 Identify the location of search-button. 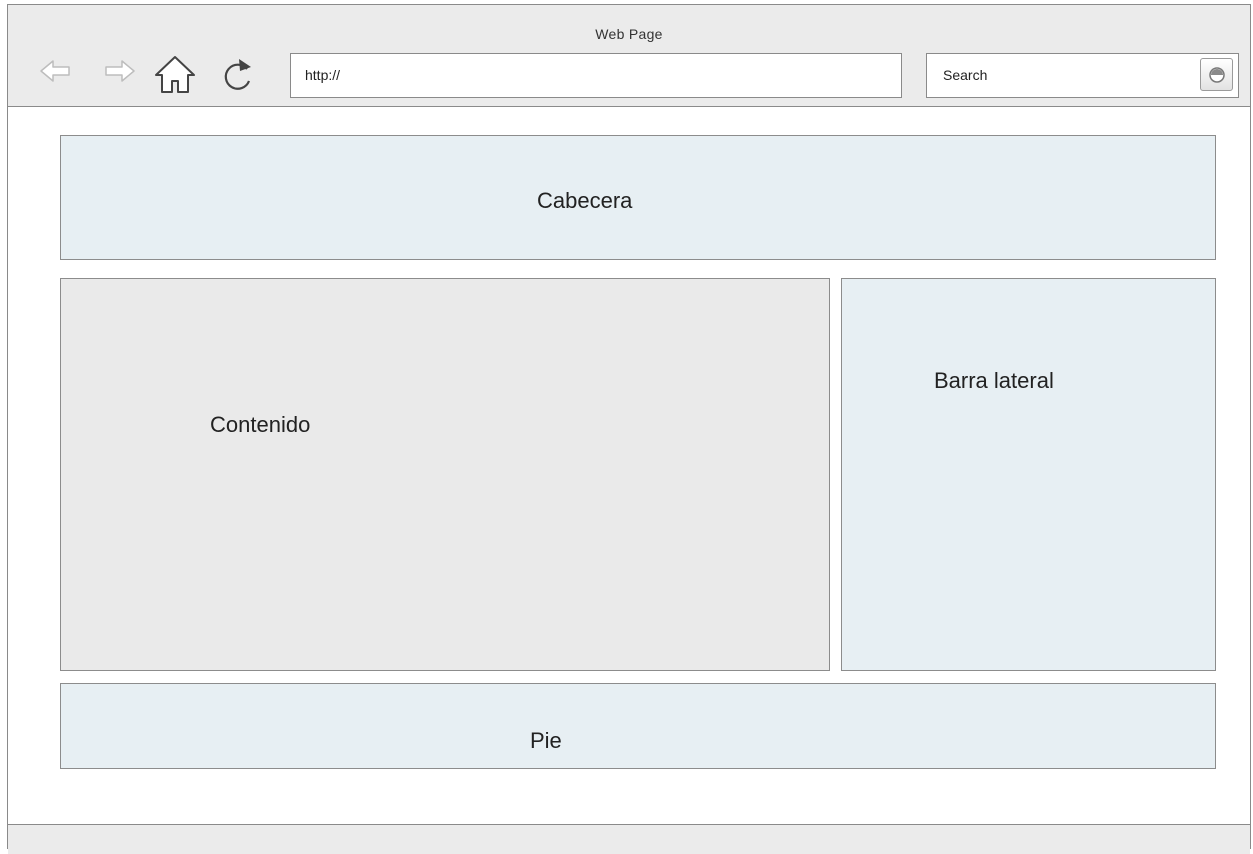
(1216, 74).